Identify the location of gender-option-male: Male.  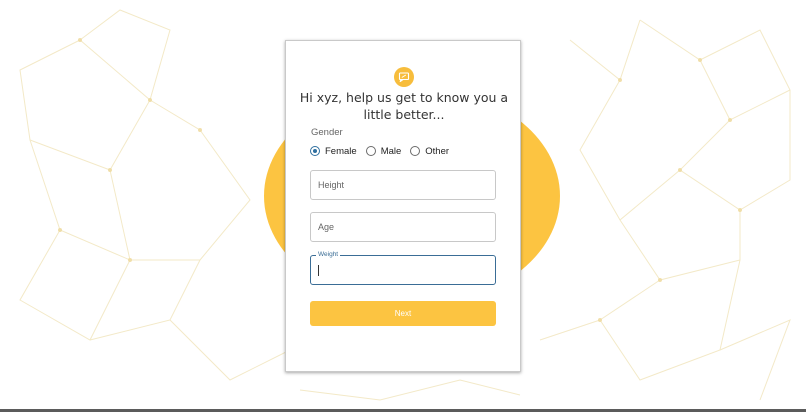
(383, 151).